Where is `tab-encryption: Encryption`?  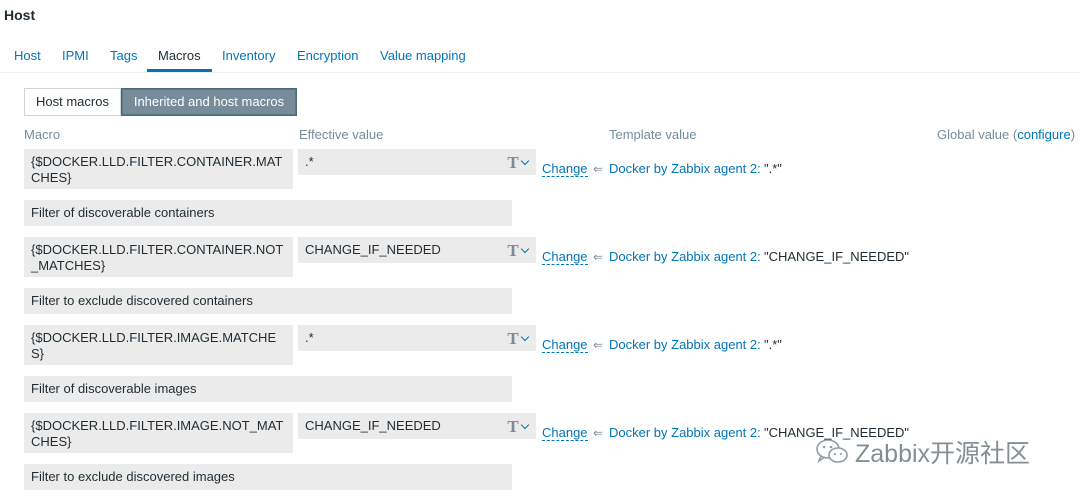
tab-encryption: Encryption is located at coordinates (327, 55).